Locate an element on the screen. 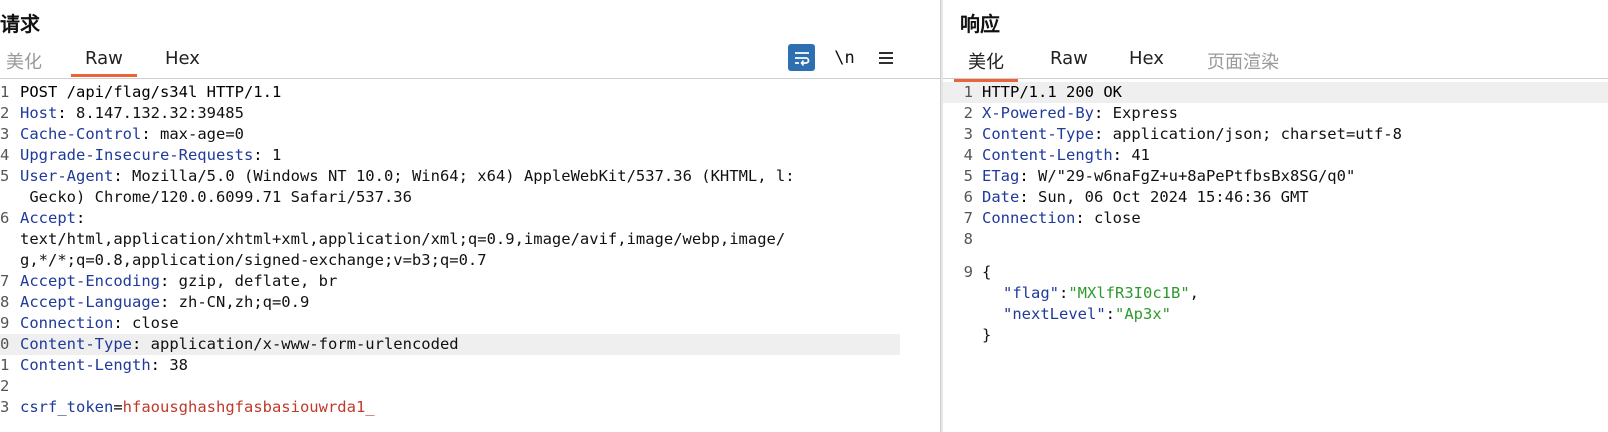  code-line: } is located at coordinates (1275, 335).